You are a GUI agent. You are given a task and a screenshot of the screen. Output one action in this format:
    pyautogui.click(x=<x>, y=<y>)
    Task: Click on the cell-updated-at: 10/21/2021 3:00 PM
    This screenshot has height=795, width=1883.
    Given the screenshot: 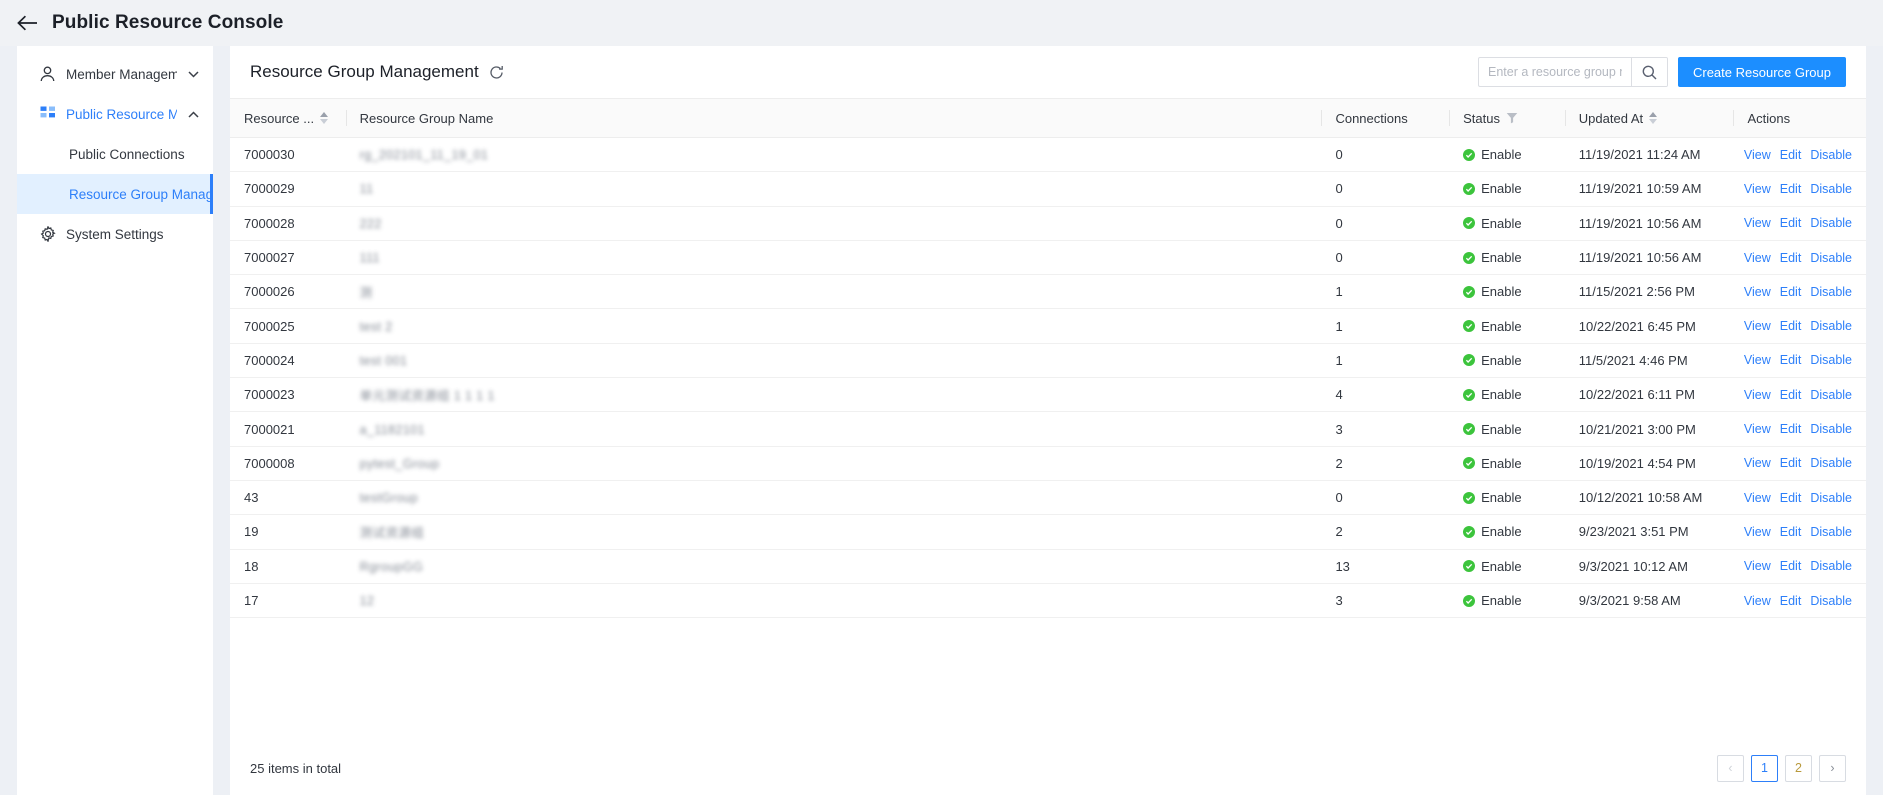 What is the action you would take?
    pyautogui.click(x=1649, y=429)
    